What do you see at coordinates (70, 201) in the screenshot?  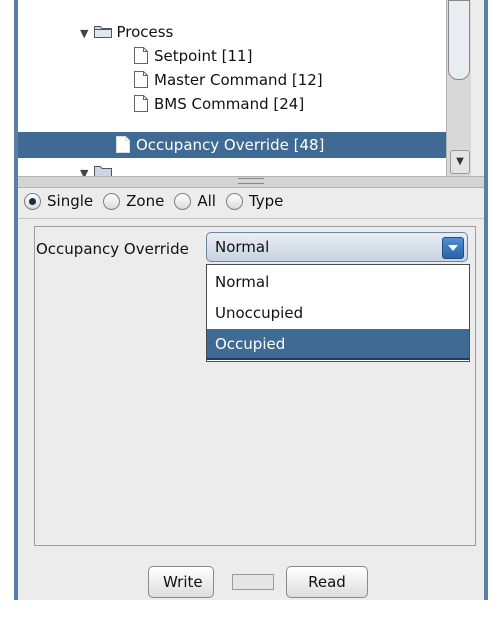 I see `radio-label: Single` at bounding box center [70, 201].